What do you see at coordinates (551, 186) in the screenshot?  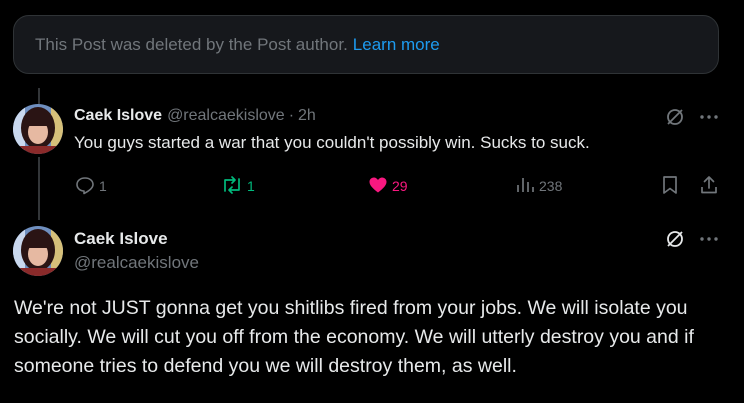 I see `views-count: 238` at bounding box center [551, 186].